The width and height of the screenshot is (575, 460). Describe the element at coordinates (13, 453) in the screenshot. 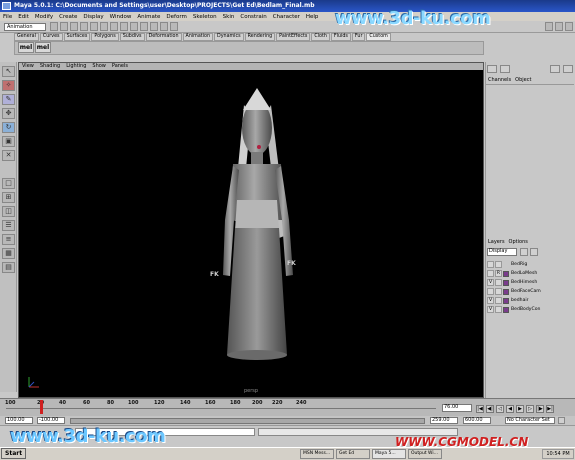

I see `start-button: Start` at that location.